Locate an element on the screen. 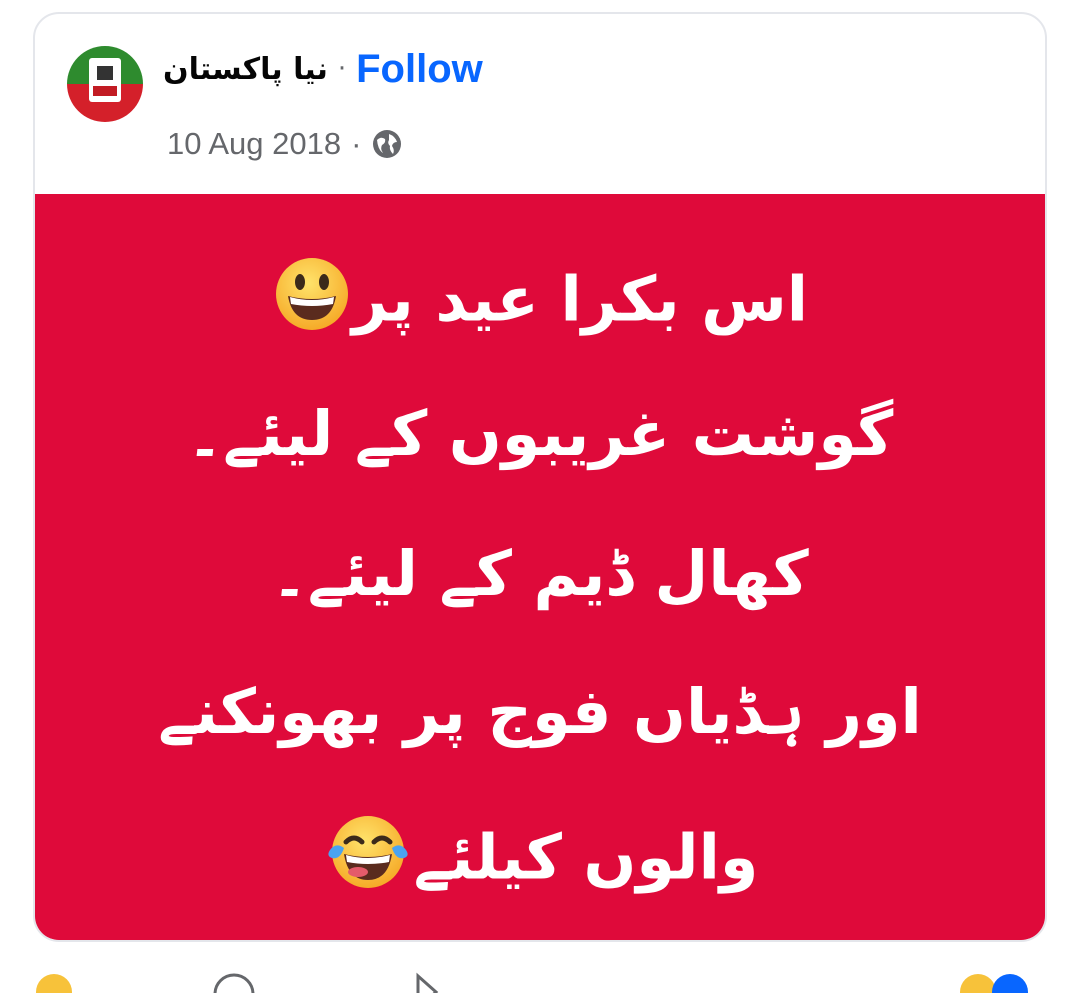 Image resolution: width=1079 pixels, height=993 pixels. post-text-line: والوں کیلئے is located at coordinates (540, 861).